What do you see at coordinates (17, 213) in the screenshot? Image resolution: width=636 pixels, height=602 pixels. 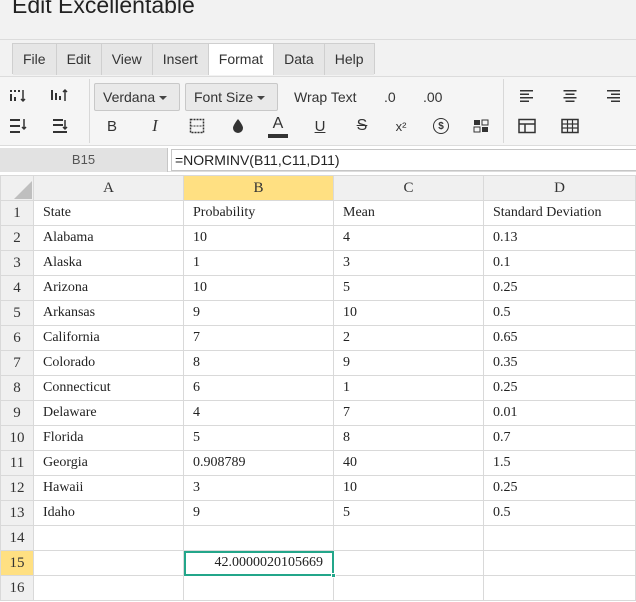 I see `row-header: 1` at bounding box center [17, 213].